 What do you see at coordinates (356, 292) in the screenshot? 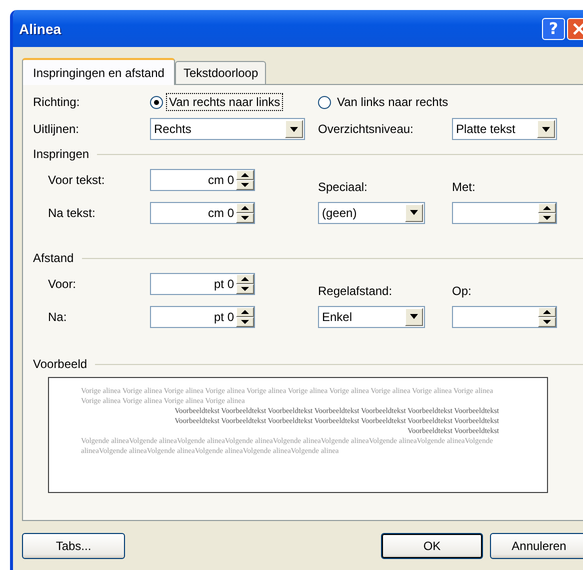
I see `field-label: Regelafstand:` at bounding box center [356, 292].